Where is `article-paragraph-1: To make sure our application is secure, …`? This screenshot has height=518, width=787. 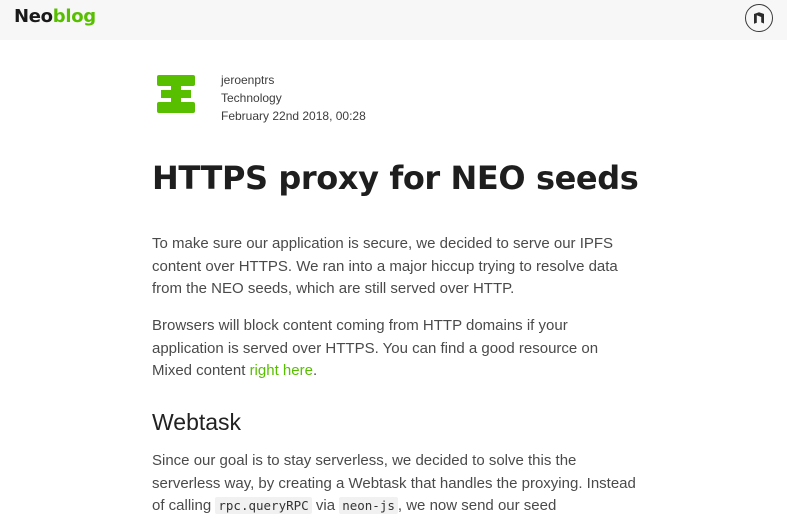 article-paragraph-1: To make sure our application is secure, … is located at coordinates (385, 266).